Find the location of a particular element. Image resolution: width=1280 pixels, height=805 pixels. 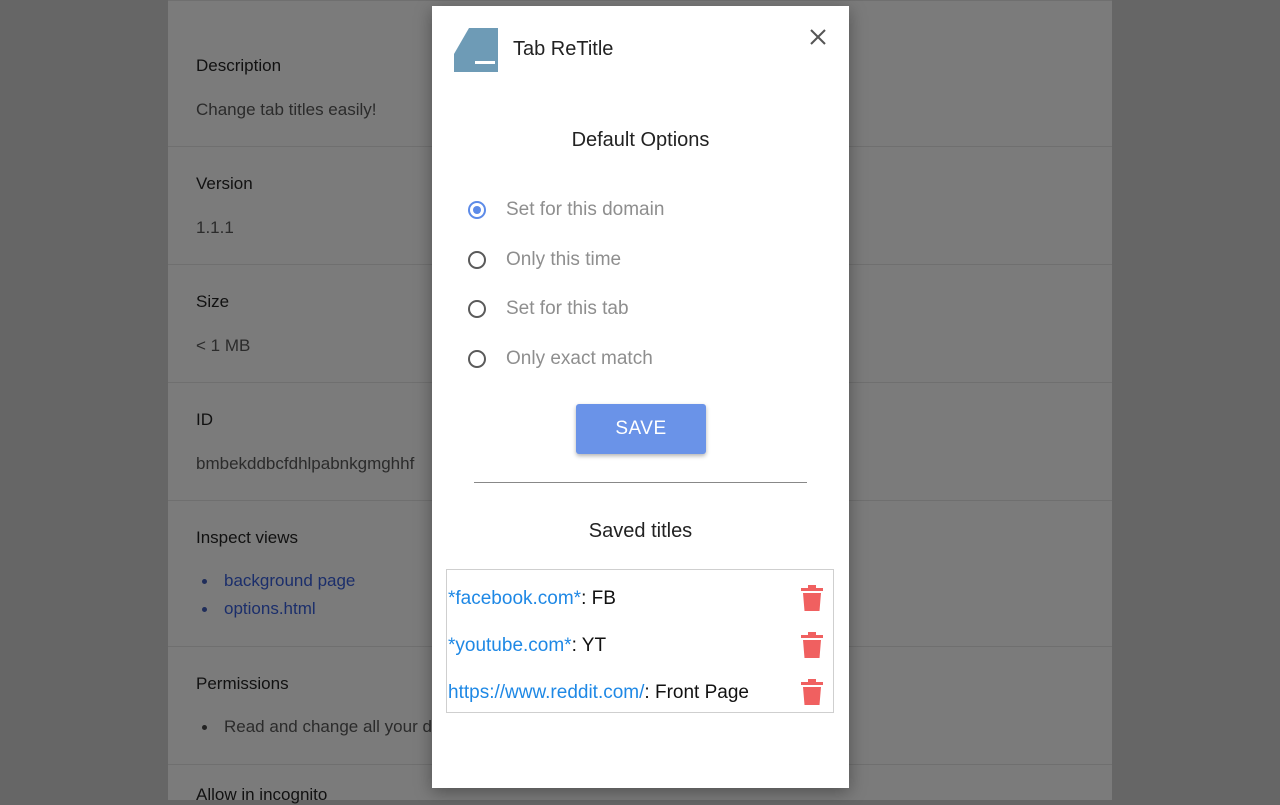

saved-title-text: FB is located at coordinates (603, 598).